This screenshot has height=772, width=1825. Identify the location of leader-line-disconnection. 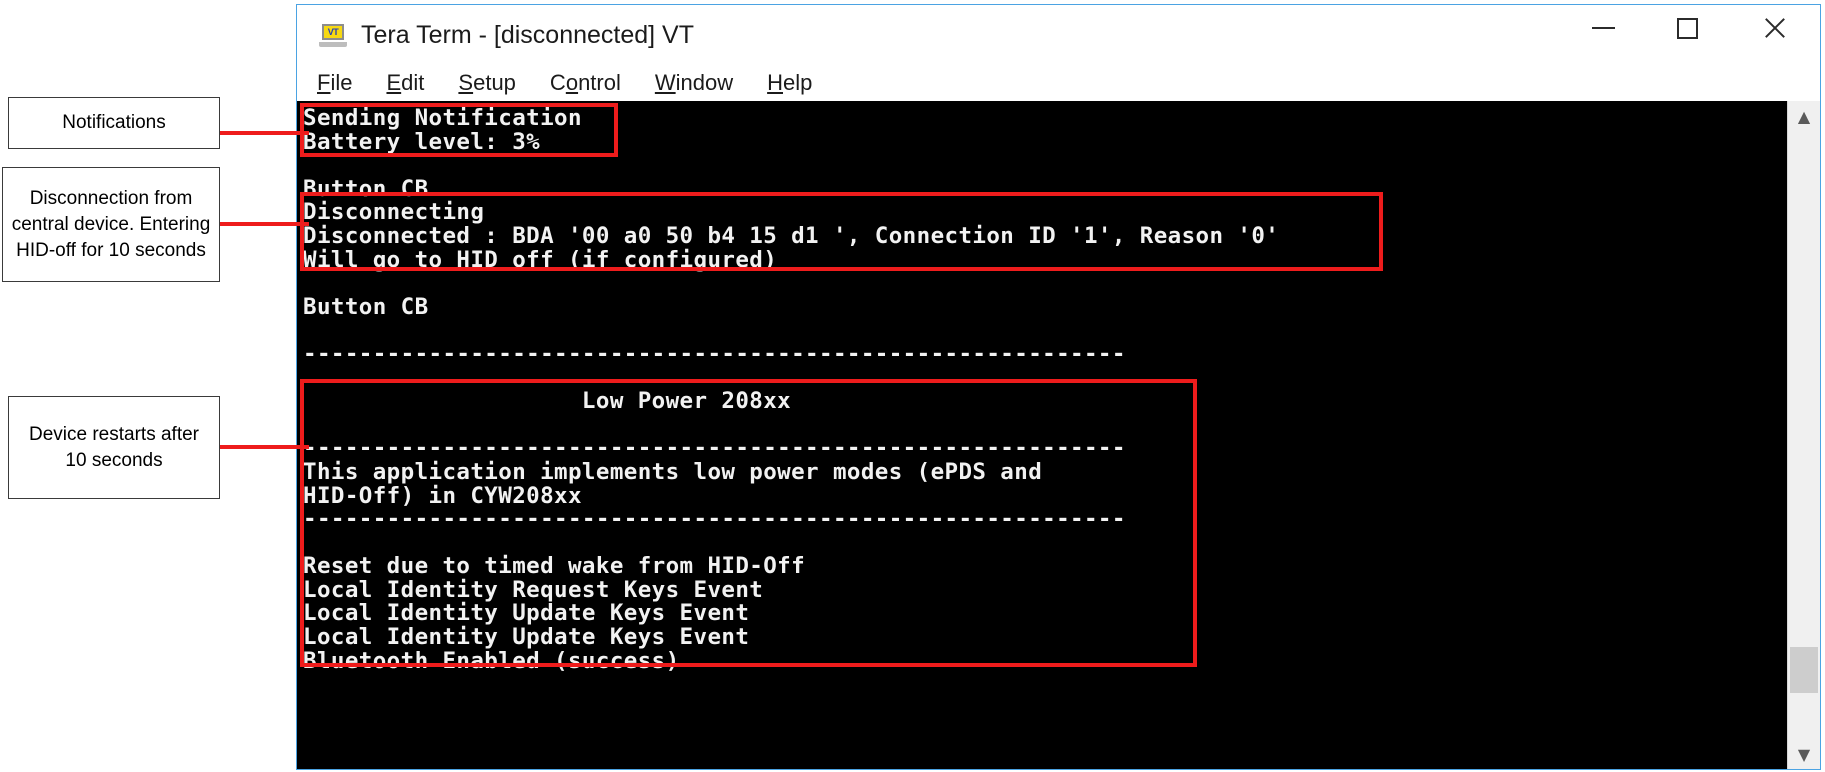
(264, 224).